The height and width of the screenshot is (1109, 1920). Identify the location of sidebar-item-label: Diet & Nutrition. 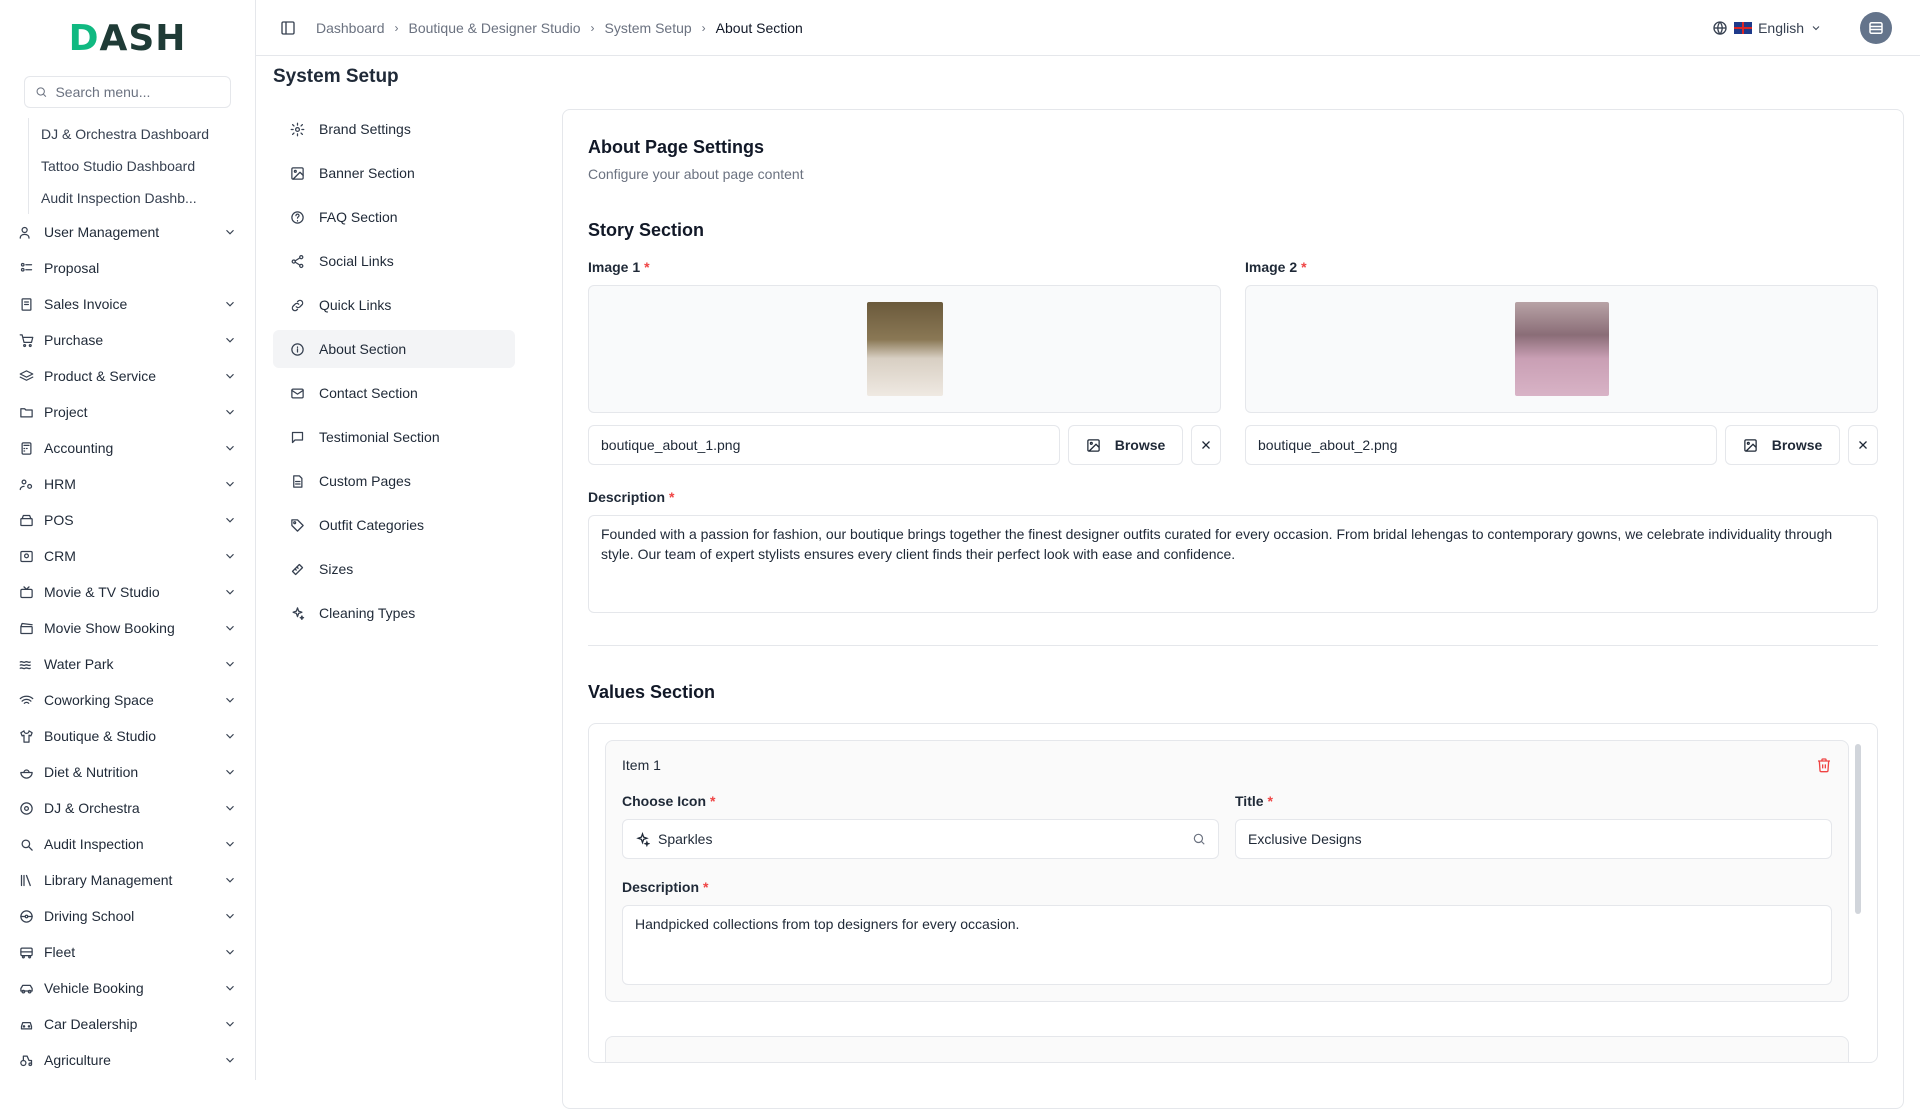
(91, 772).